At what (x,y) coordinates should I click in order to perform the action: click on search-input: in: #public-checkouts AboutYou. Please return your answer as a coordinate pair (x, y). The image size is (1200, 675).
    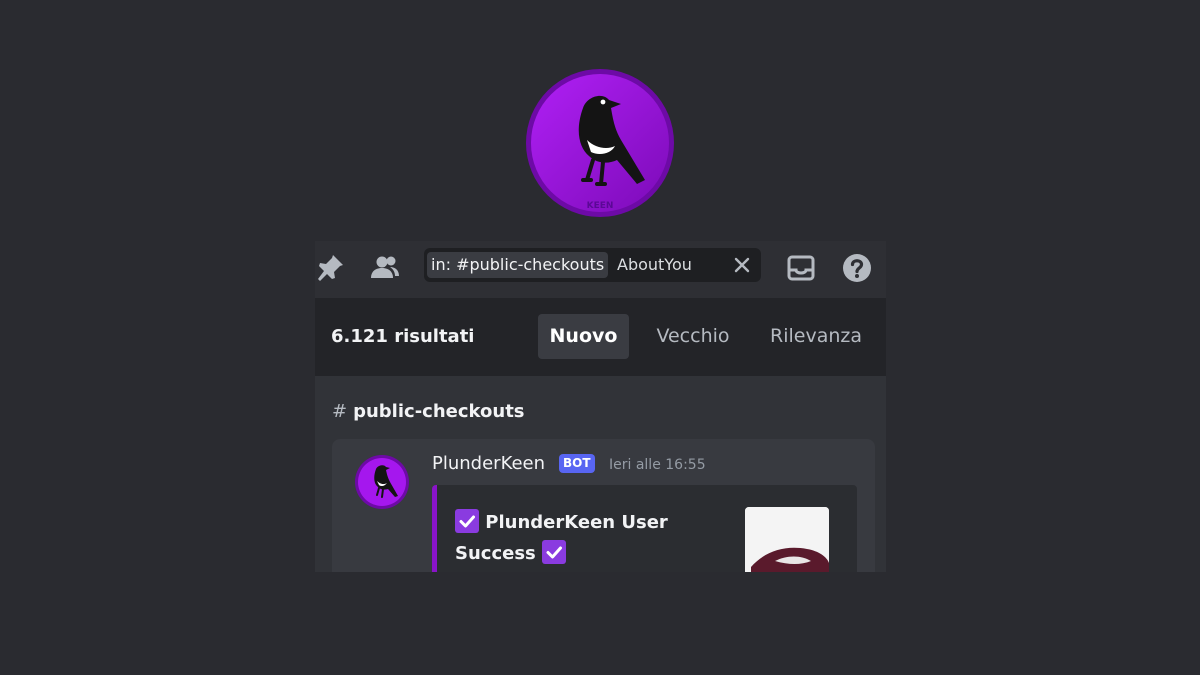
    Looking at the image, I should click on (592, 265).